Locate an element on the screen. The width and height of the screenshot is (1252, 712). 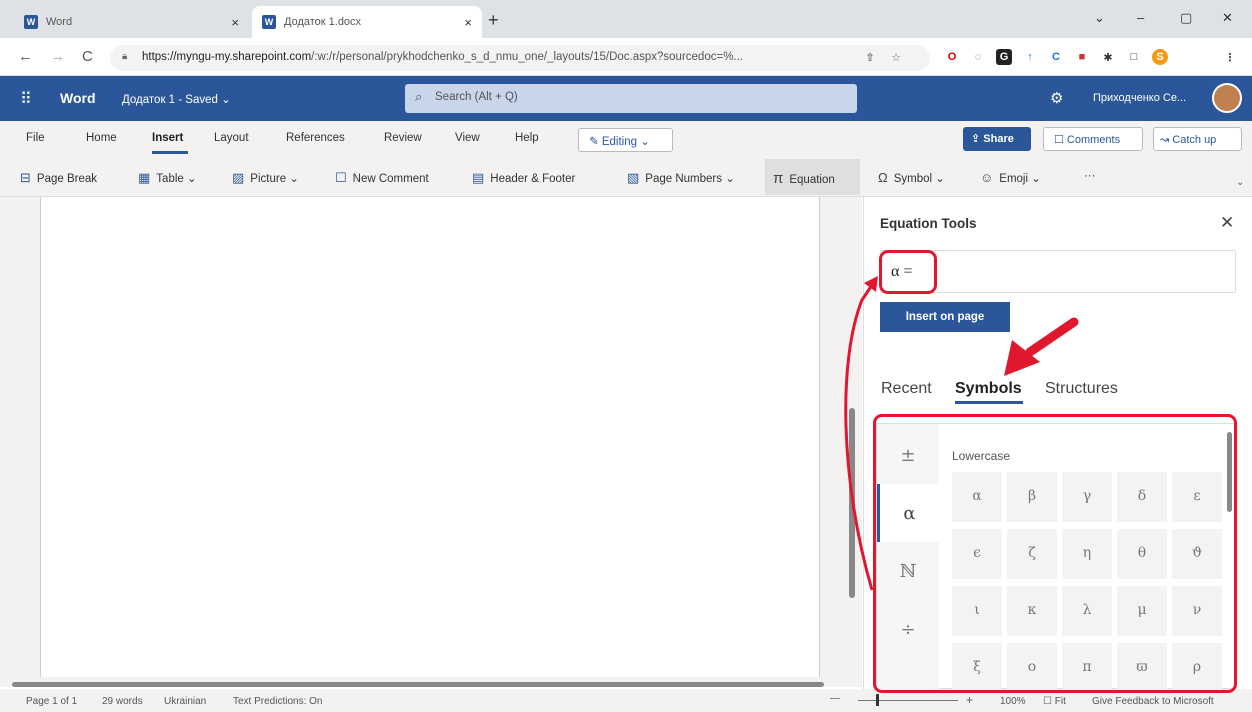
annotation-arrows is located at coordinates (961, 433).